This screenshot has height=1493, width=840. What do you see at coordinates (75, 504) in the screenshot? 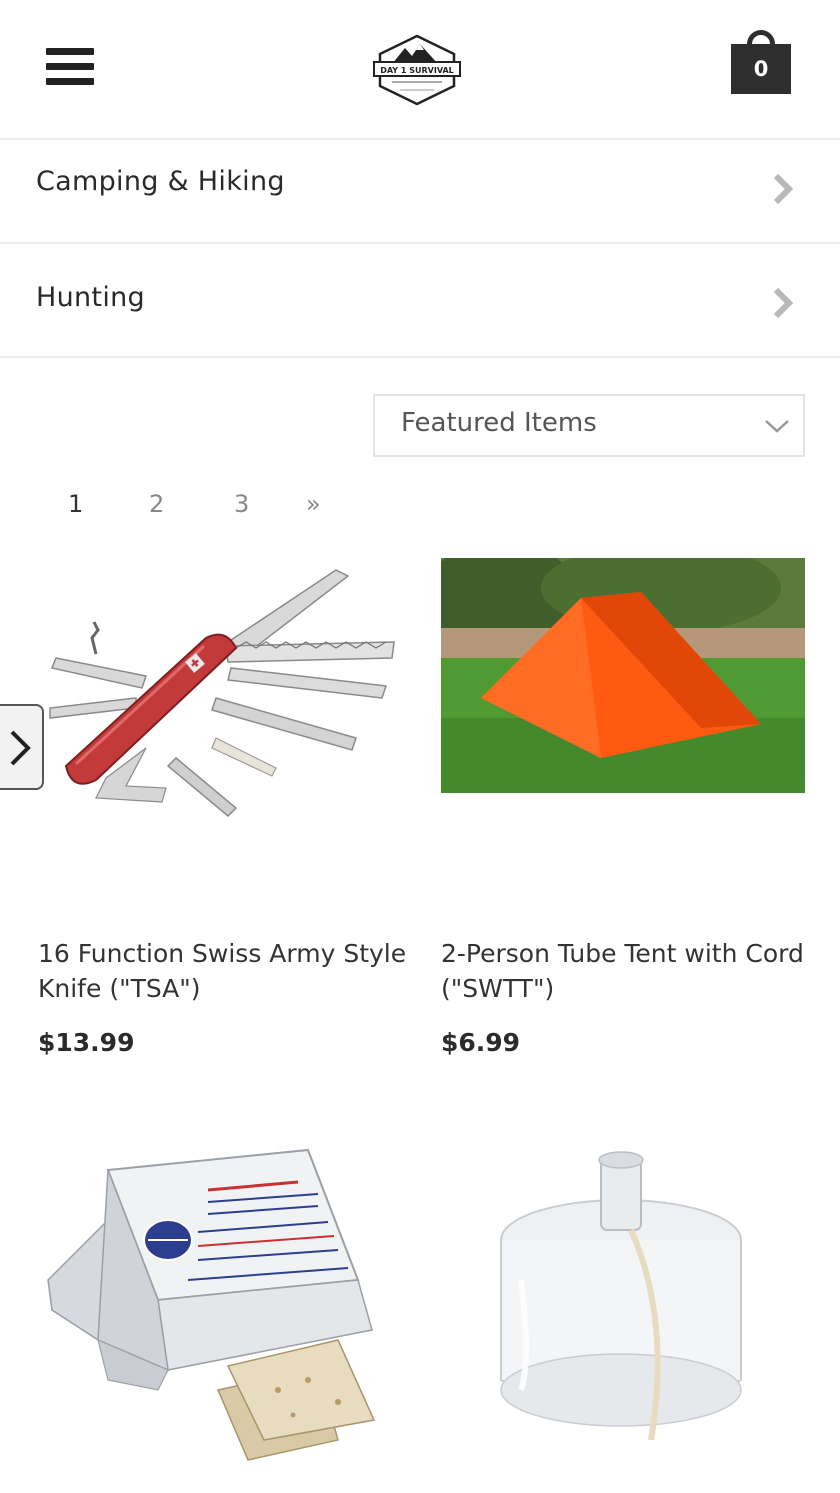
I see `page-link-1: 1` at bounding box center [75, 504].